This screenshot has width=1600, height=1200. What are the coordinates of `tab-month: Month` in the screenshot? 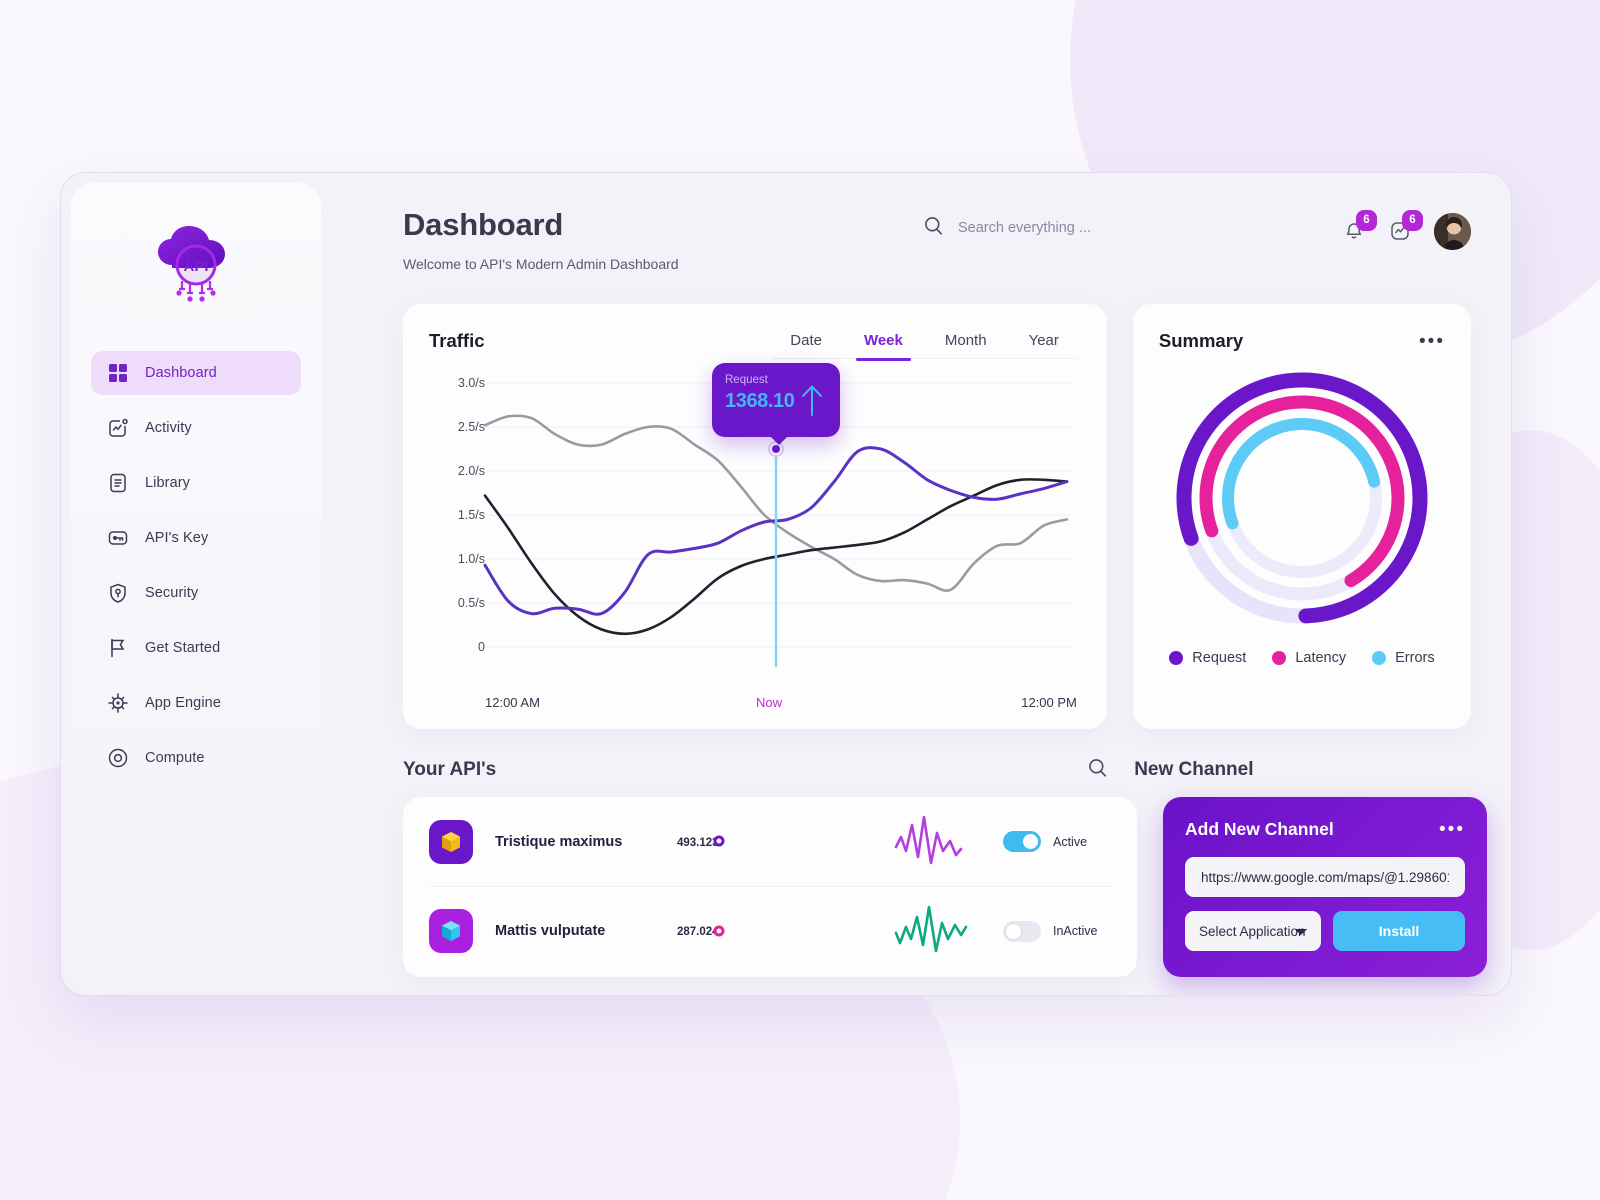 It's located at (966, 346).